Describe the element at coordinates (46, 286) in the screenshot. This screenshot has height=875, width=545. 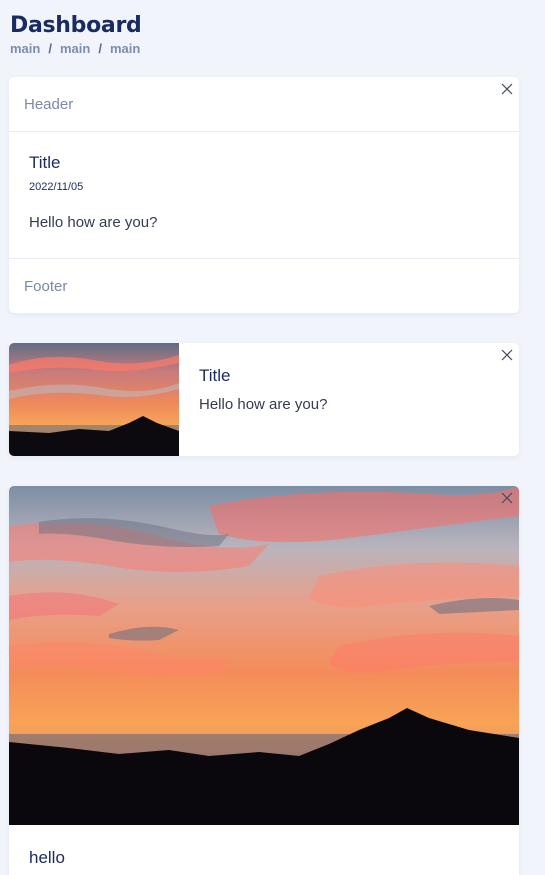
I see `card-footer: Footer` at that location.